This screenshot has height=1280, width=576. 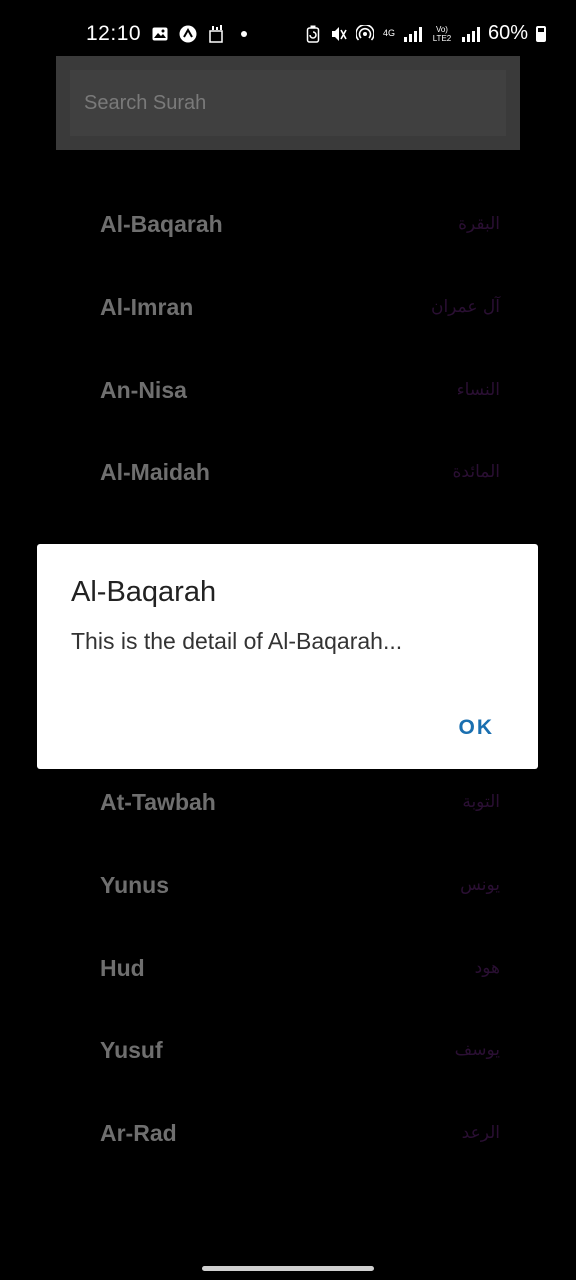 I want to click on ok-button: OK, so click(x=477, y=728).